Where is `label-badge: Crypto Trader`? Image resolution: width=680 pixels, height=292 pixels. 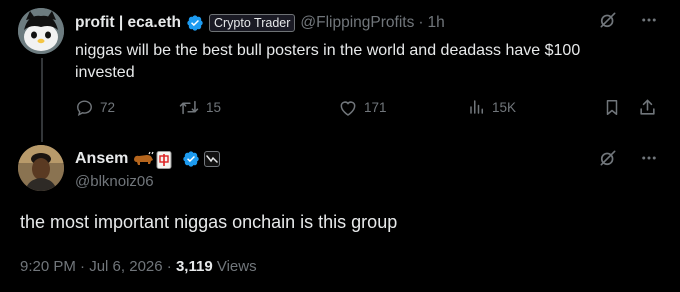 label-badge: Crypto Trader is located at coordinates (252, 23).